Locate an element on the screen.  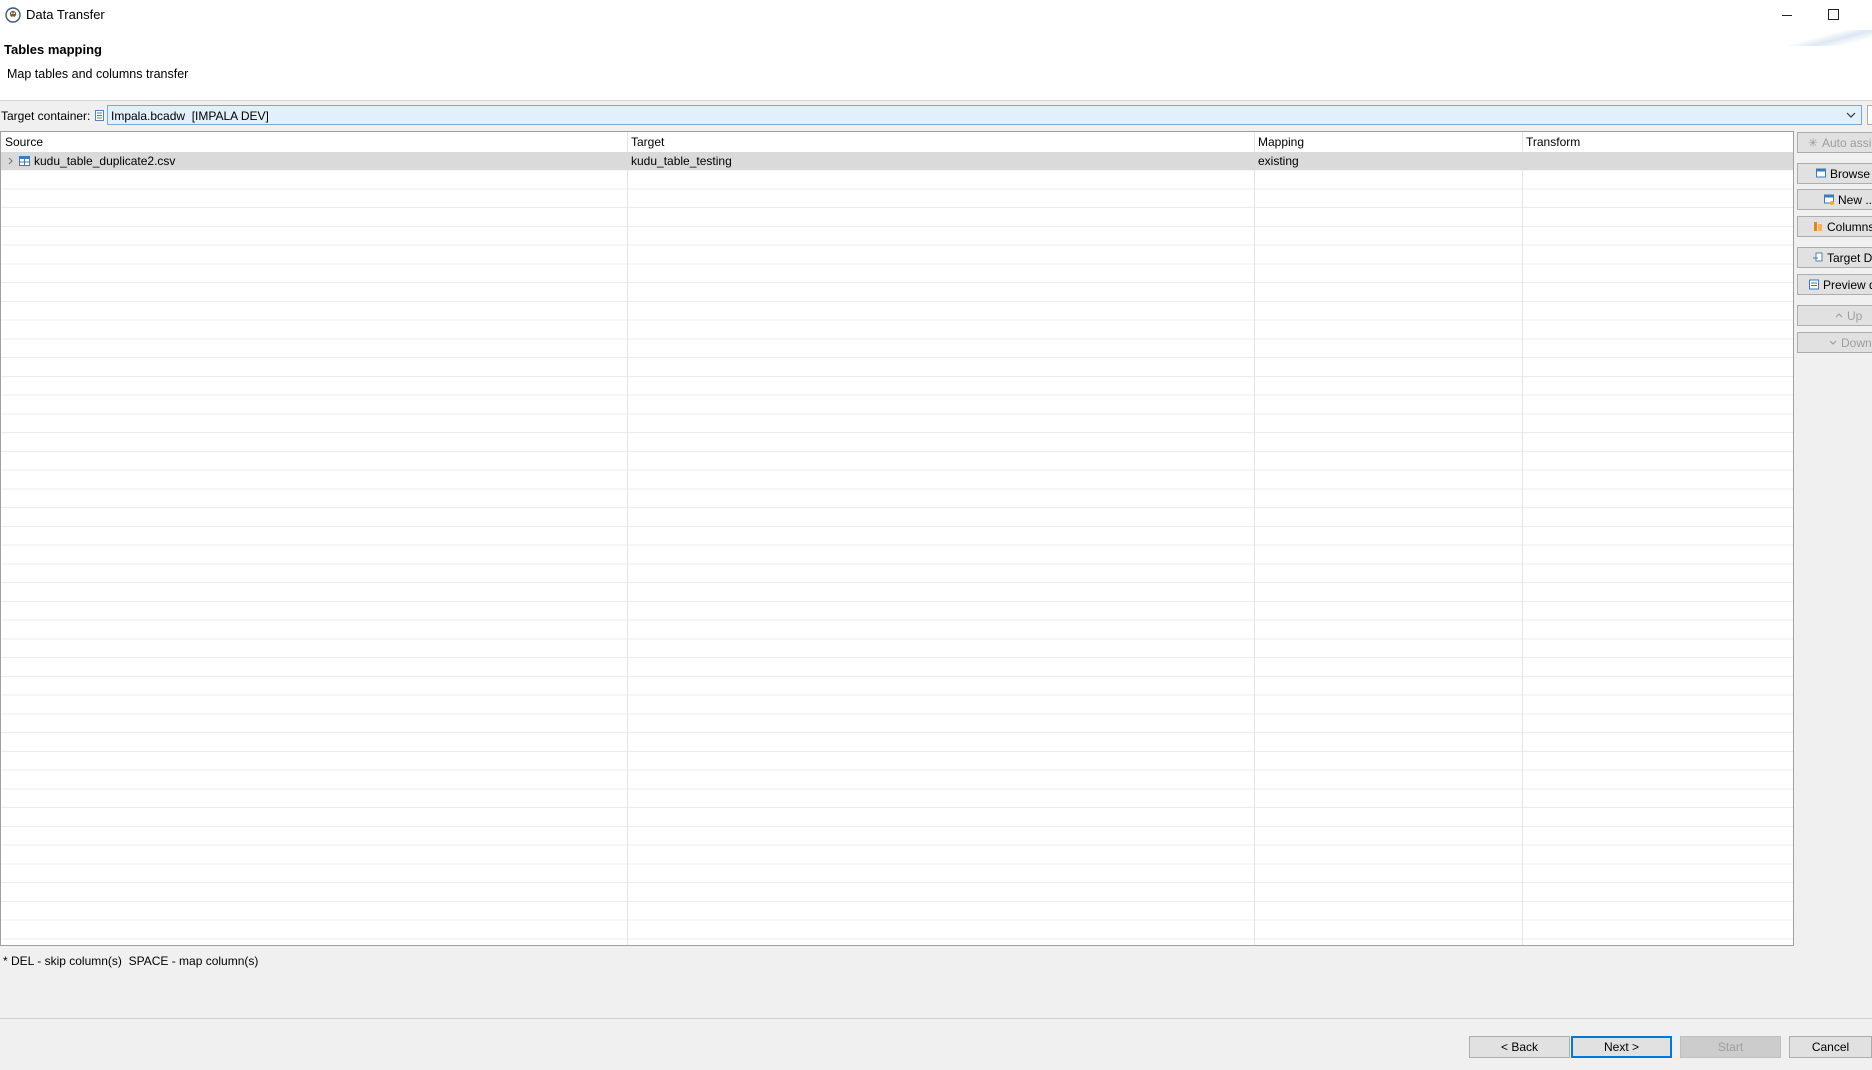
column-header-mapping: Mapping is located at coordinates (1281, 142).